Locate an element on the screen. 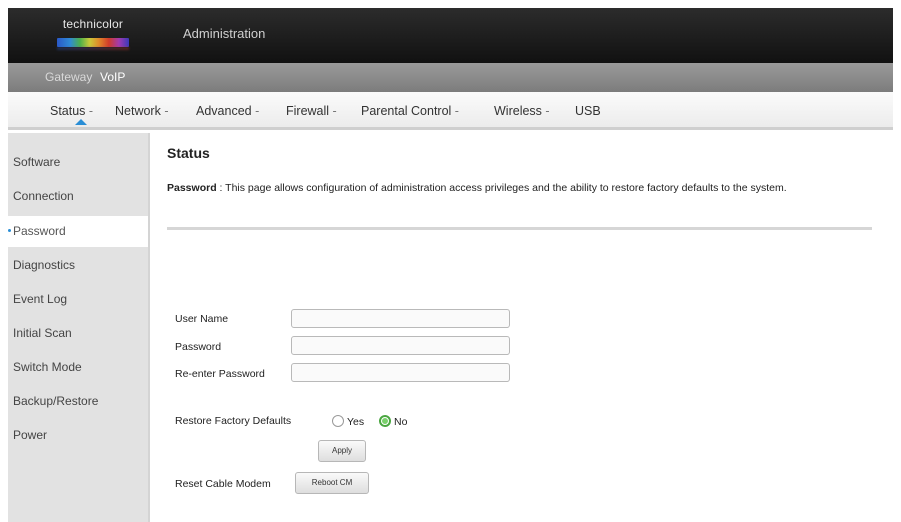 The width and height of the screenshot is (901, 522). description-label: Password is located at coordinates (192, 188).